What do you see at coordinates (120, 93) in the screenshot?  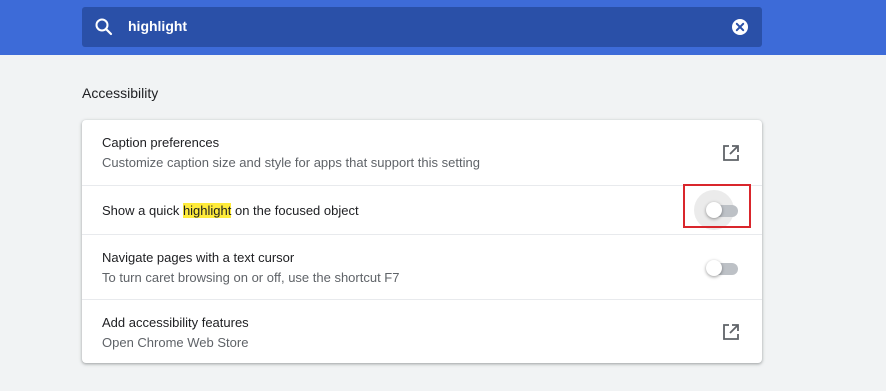 I see `section-title: Accessibility` at bounding box center [120, 93].